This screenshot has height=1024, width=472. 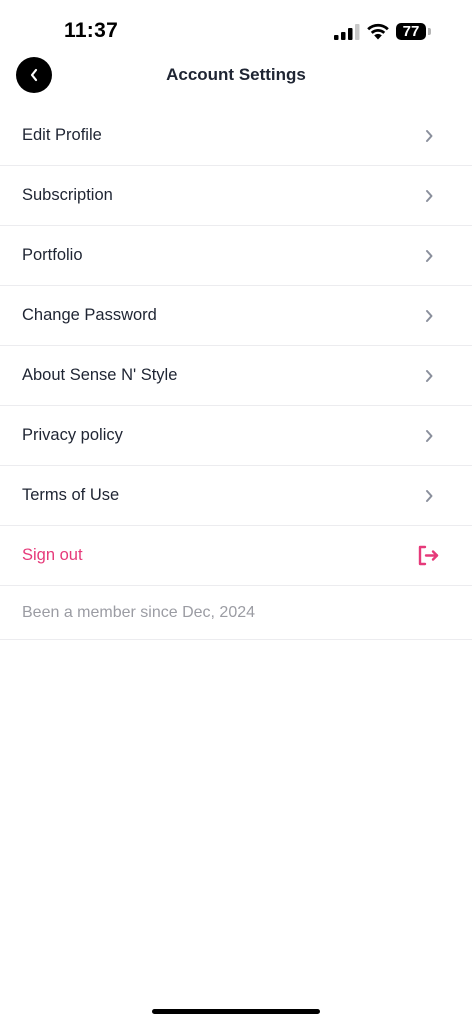 What do you see at coordinates (236, 436) in the screenshot?
I see `menu-item-privacy-policy: Privacy policy` at bounding box center [236, 436].